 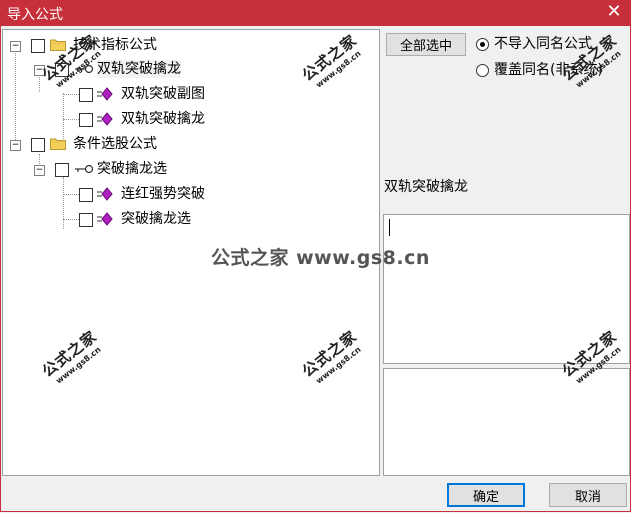 I want to click on close-icon: ✕, so click(x=614, y=12).